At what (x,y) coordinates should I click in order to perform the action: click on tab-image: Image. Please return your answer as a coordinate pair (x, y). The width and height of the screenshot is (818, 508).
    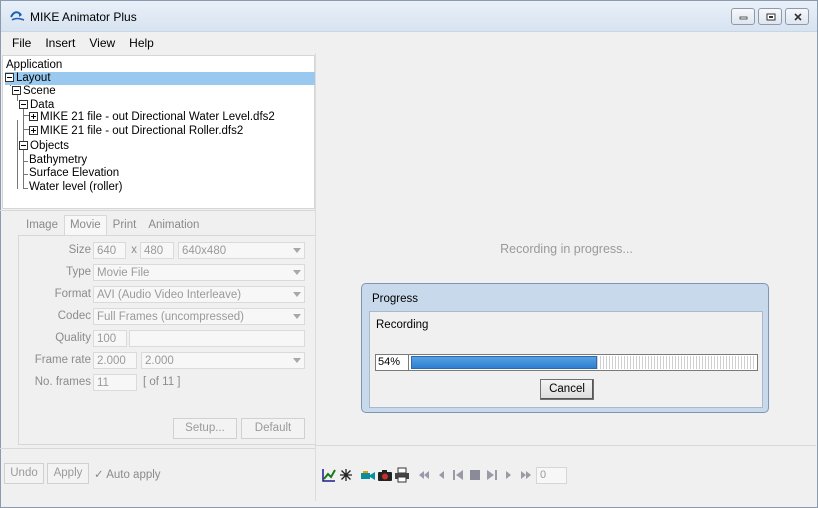
    Looking at the image, I should click on (42, 225).